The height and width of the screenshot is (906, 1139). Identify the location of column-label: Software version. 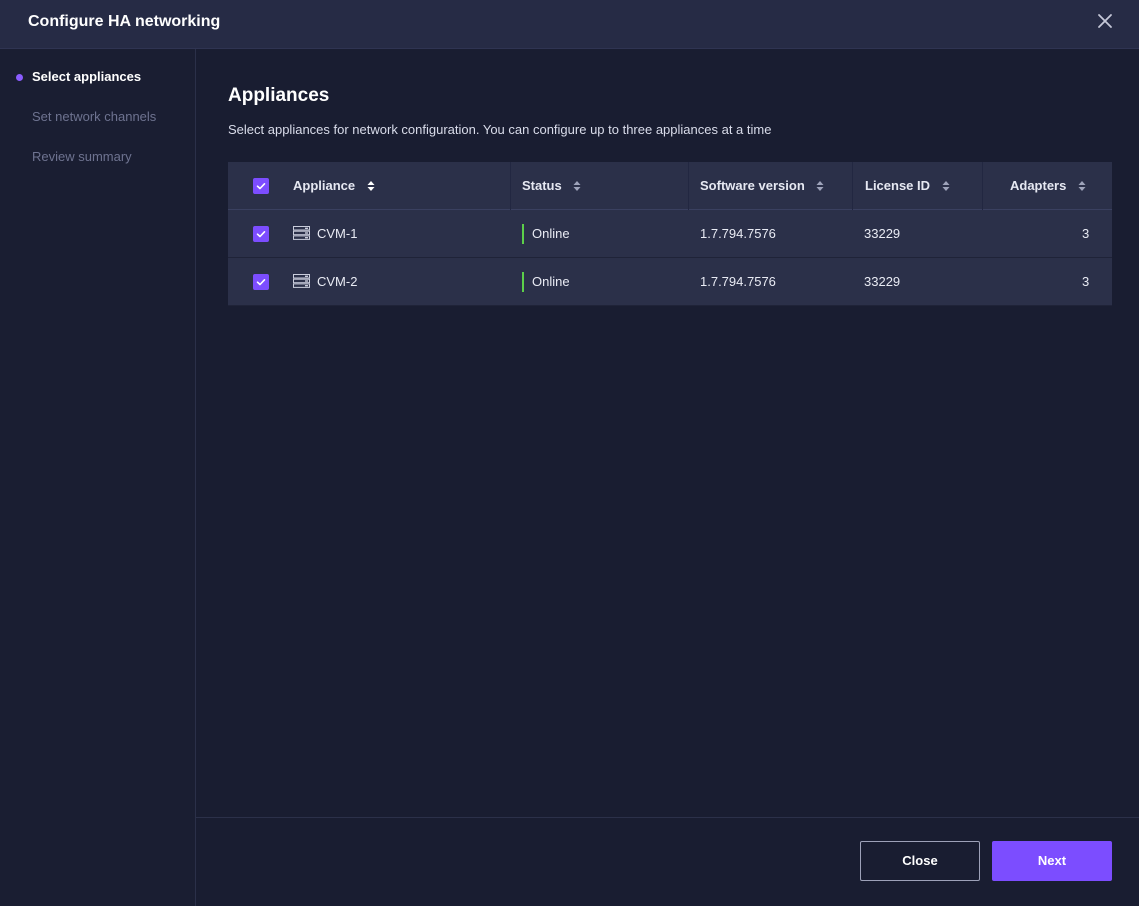
(752, 185).